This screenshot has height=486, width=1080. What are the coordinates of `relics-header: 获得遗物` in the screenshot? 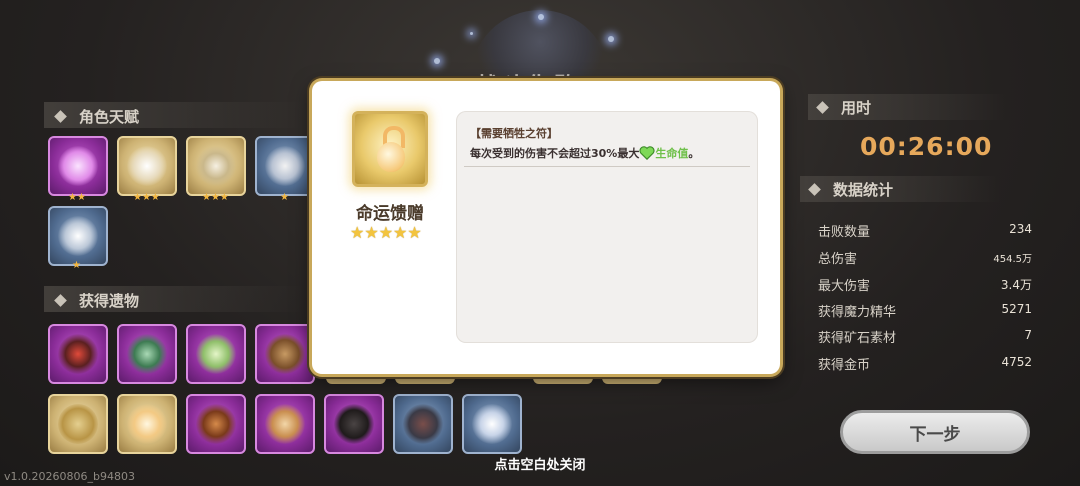 It's located at (97, 300).